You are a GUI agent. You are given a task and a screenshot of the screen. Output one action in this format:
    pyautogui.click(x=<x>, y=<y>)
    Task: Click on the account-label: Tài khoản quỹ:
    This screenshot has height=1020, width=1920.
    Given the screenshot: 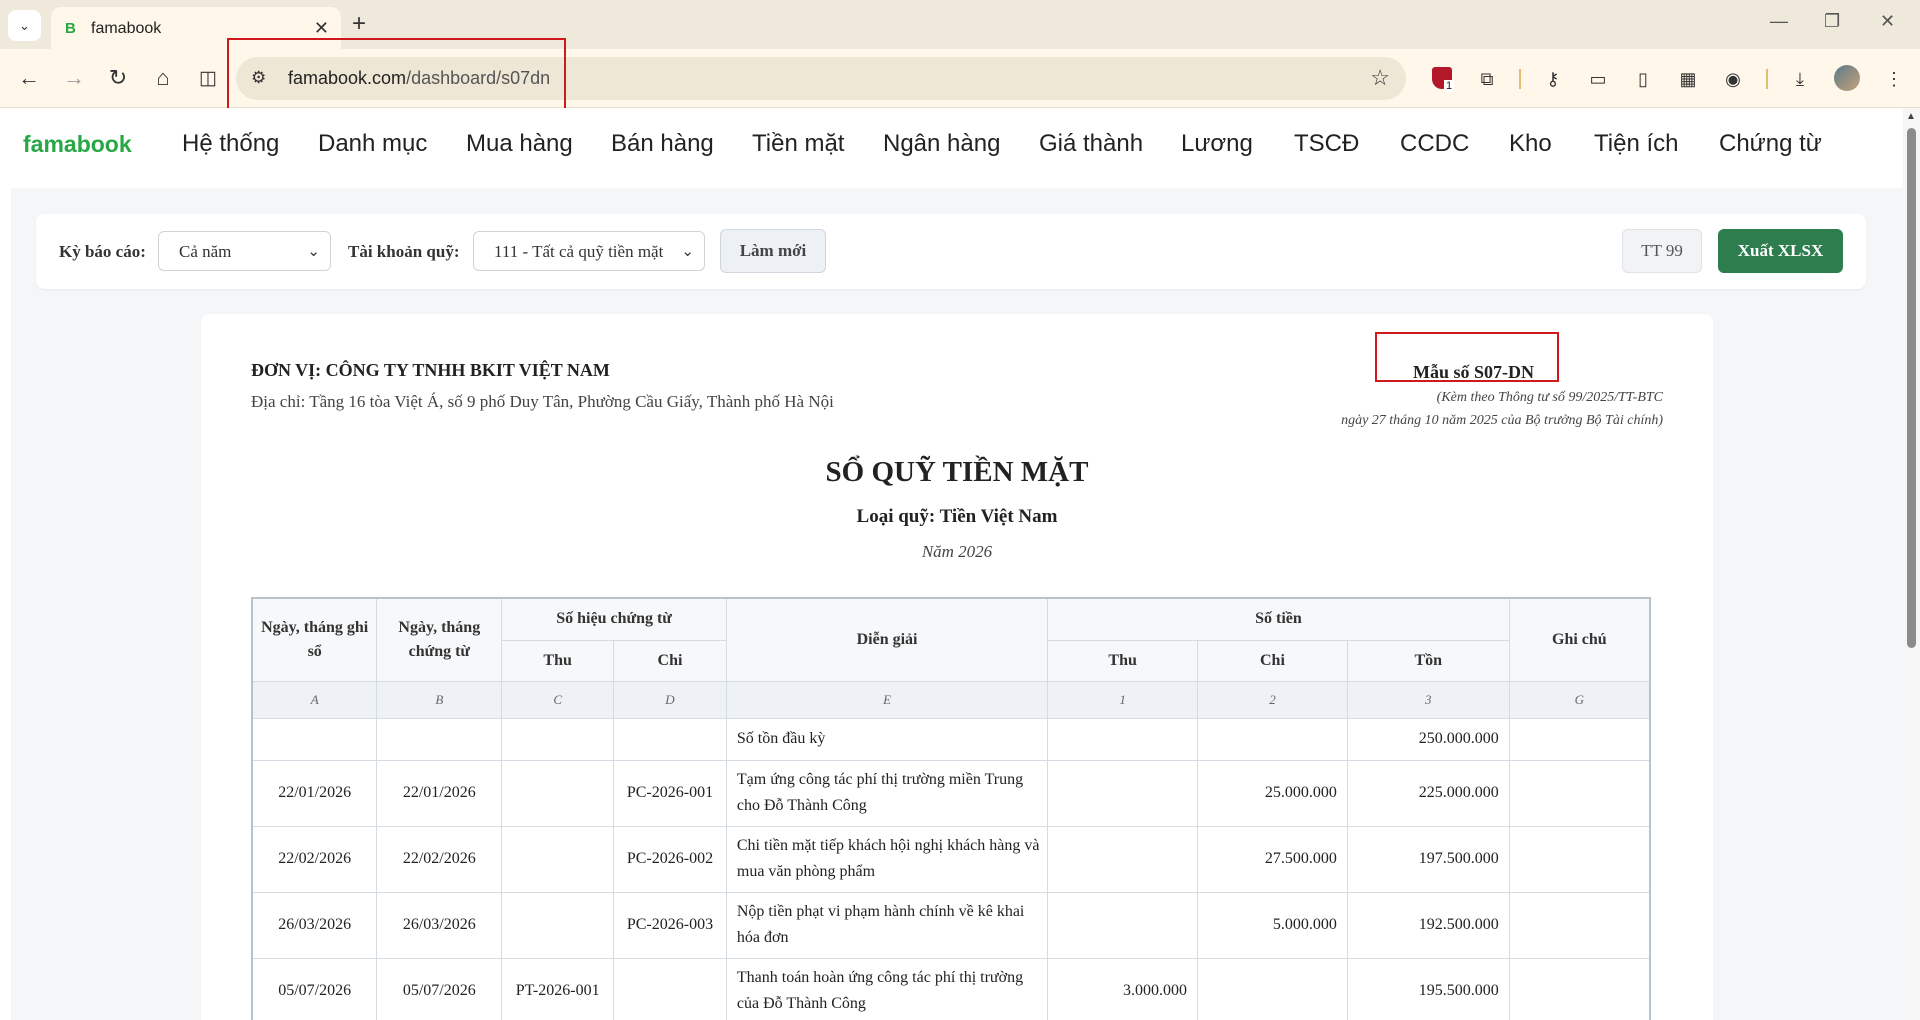 What is the action you would take?
    pyautogui.click(x=404, y=251)
    